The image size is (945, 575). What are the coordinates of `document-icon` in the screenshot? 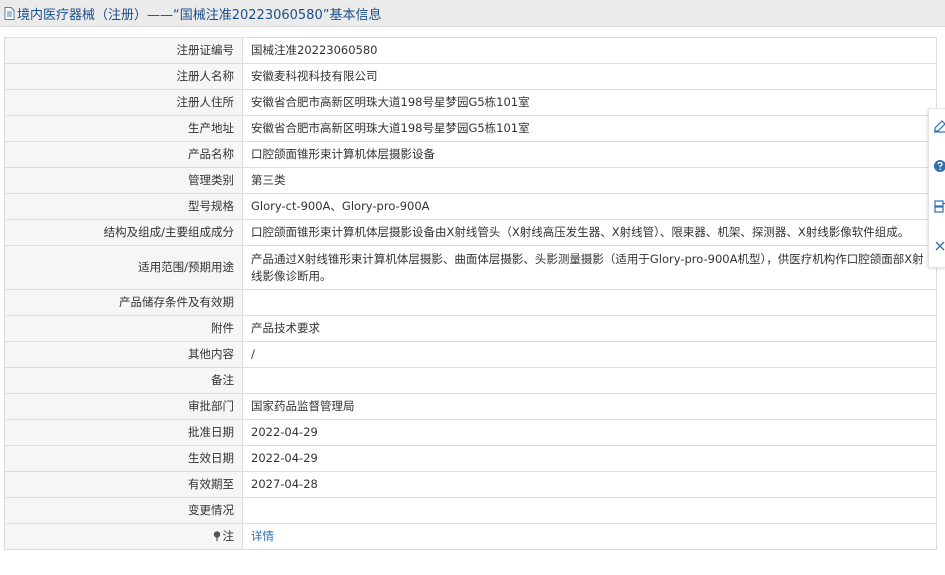 It's located at (9, 13).